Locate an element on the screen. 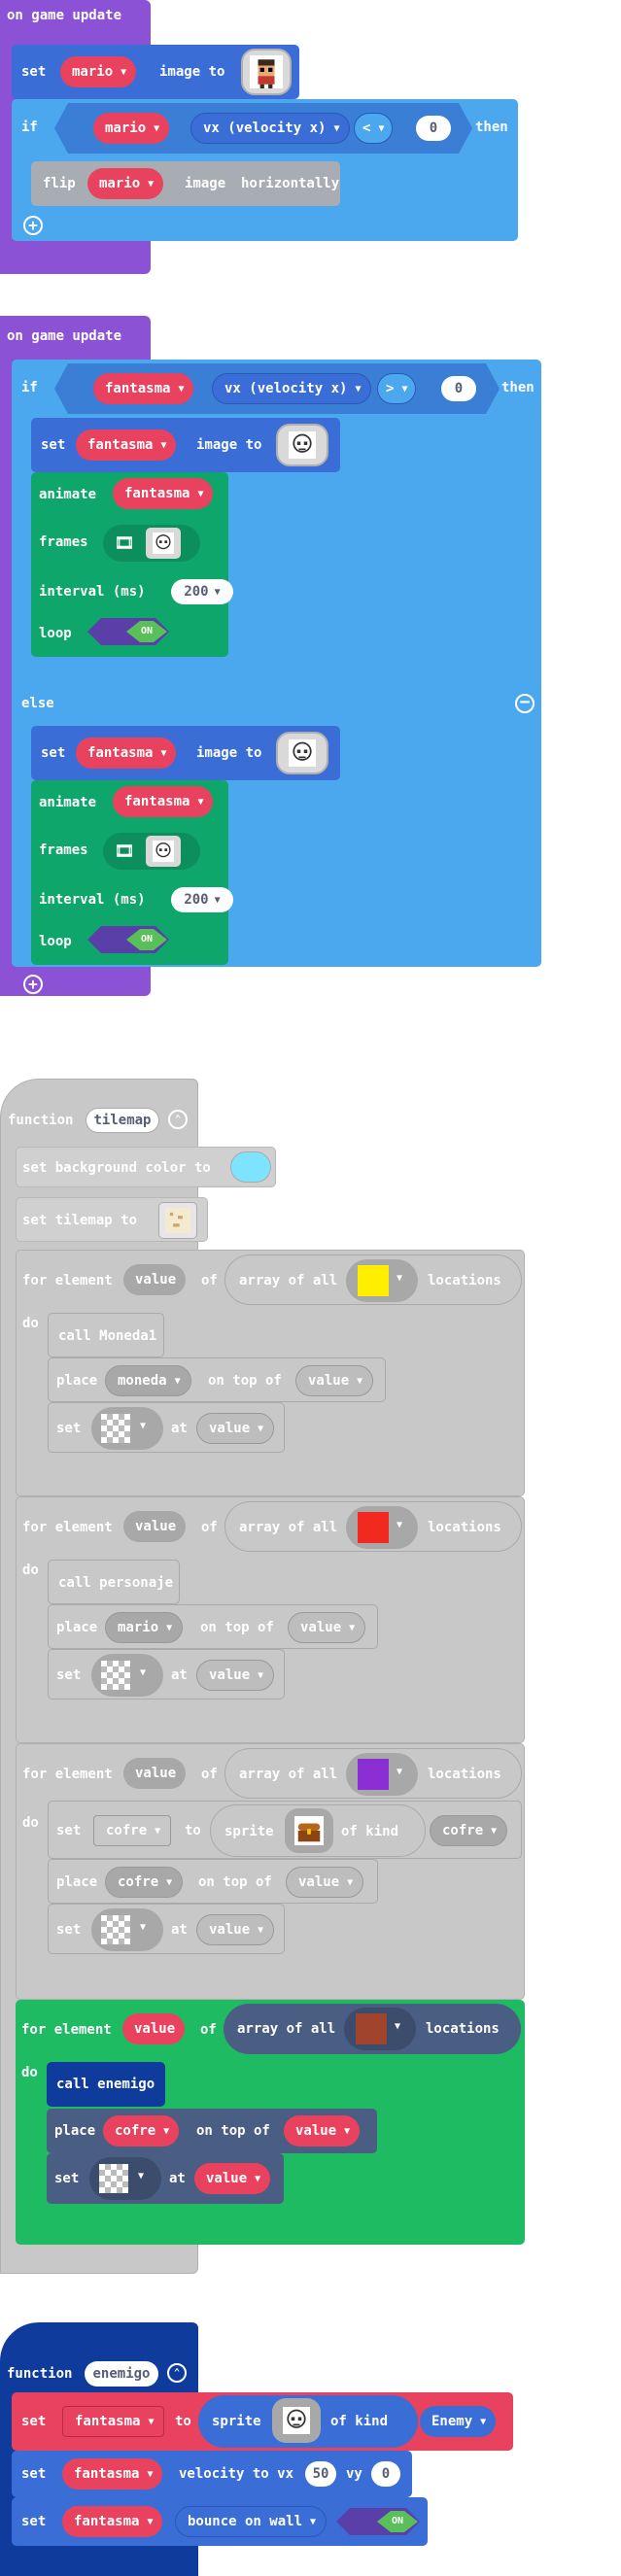 This screenshot has height=2576, width=621. operator-dropdown: > ▼ is located at coordinates (396, 388).